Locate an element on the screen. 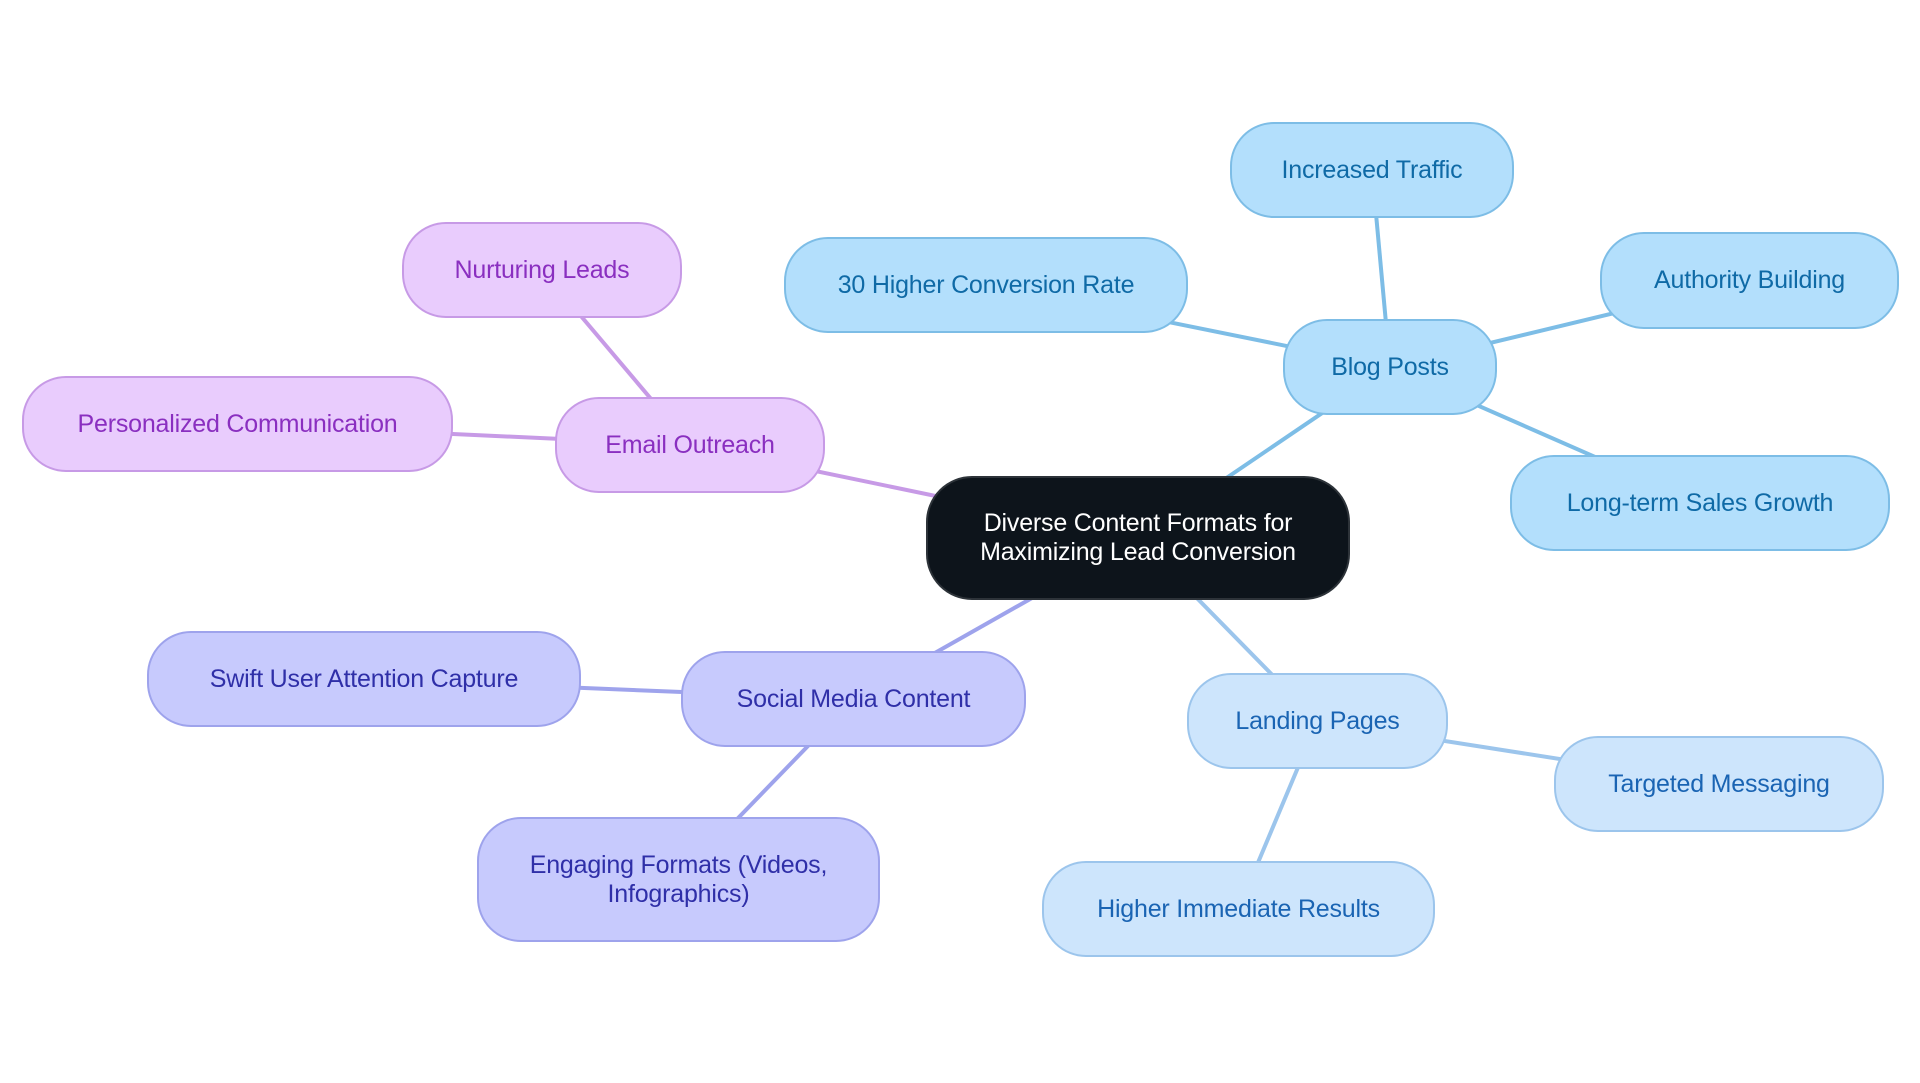  root-label-line: Diverse Content Formats for is located at coordinates (1138, 523).